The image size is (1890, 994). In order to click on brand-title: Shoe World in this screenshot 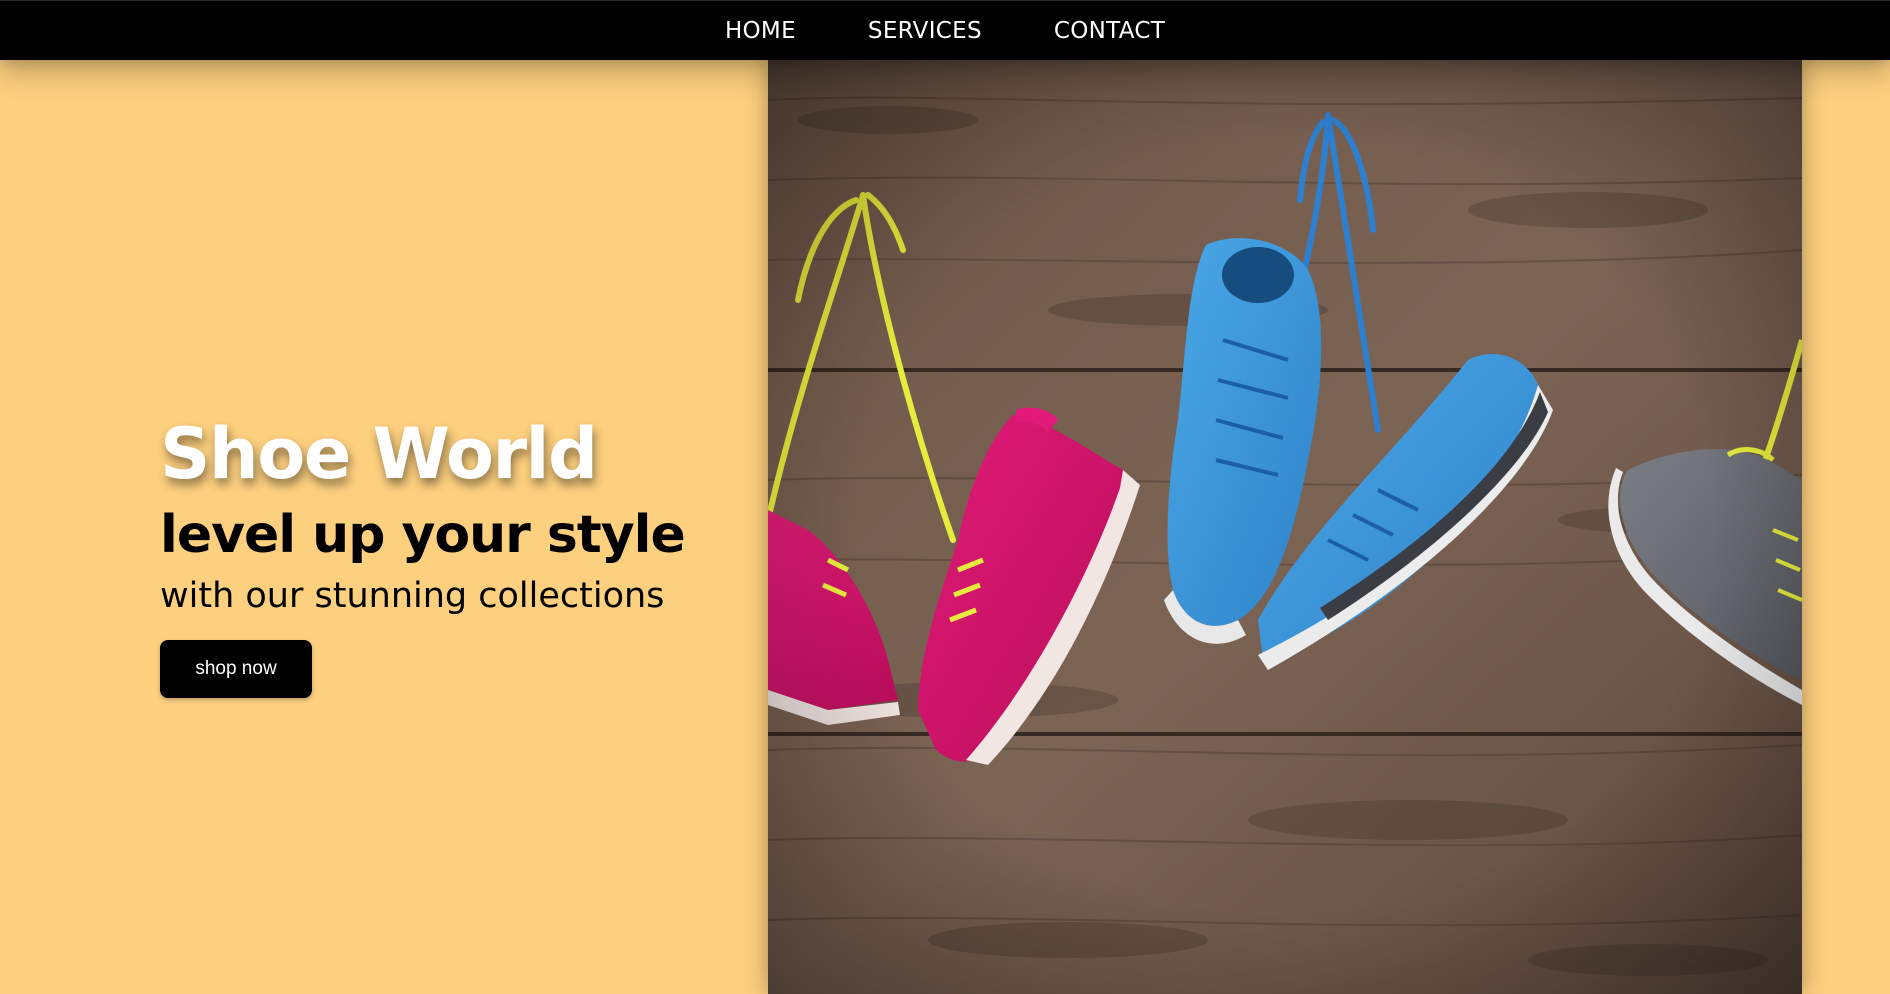, I will do `click(379, 454)`.